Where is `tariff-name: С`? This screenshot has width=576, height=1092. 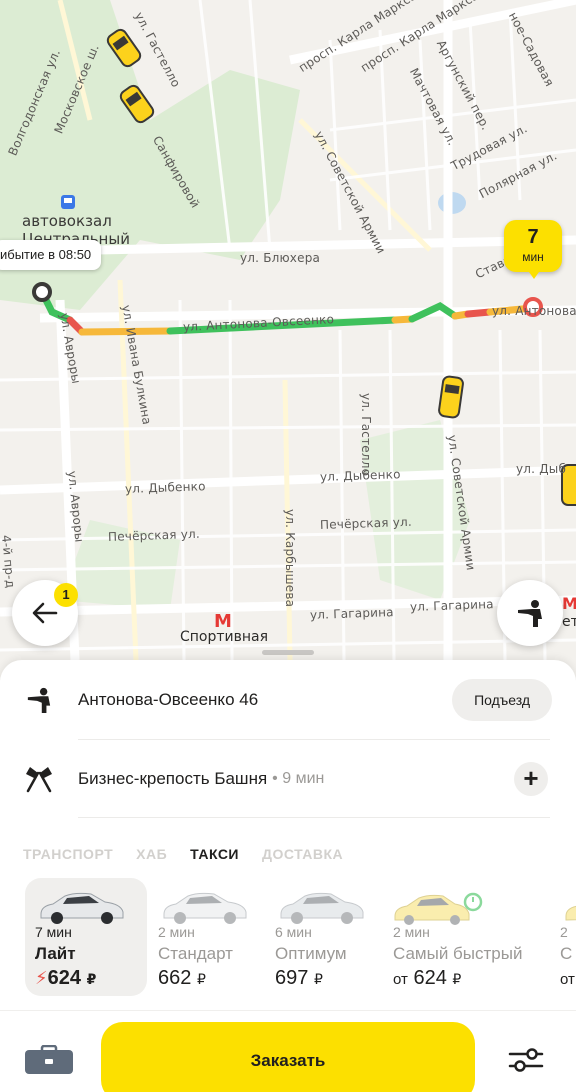
tariff-name: С is located at coordinates (566, 953).